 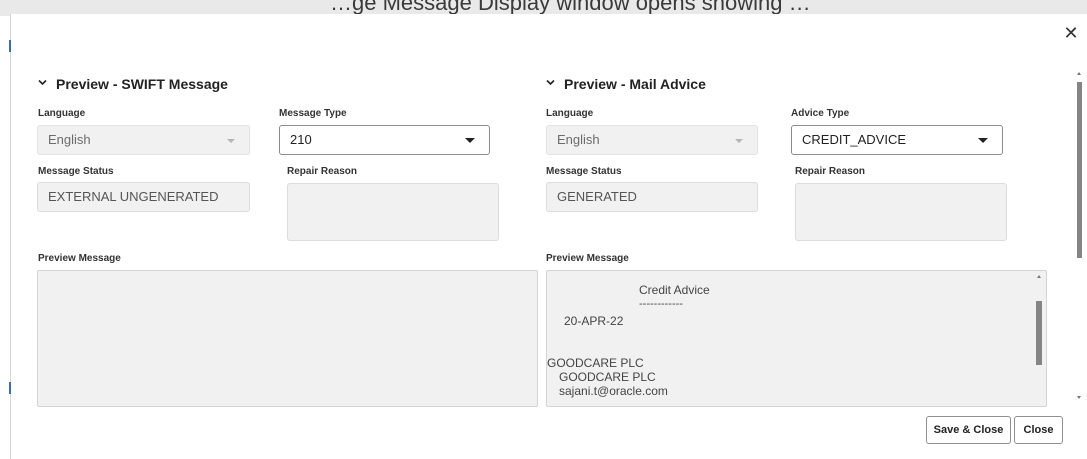 I want to click on swift-preview-message, so click(x=287, y=338).